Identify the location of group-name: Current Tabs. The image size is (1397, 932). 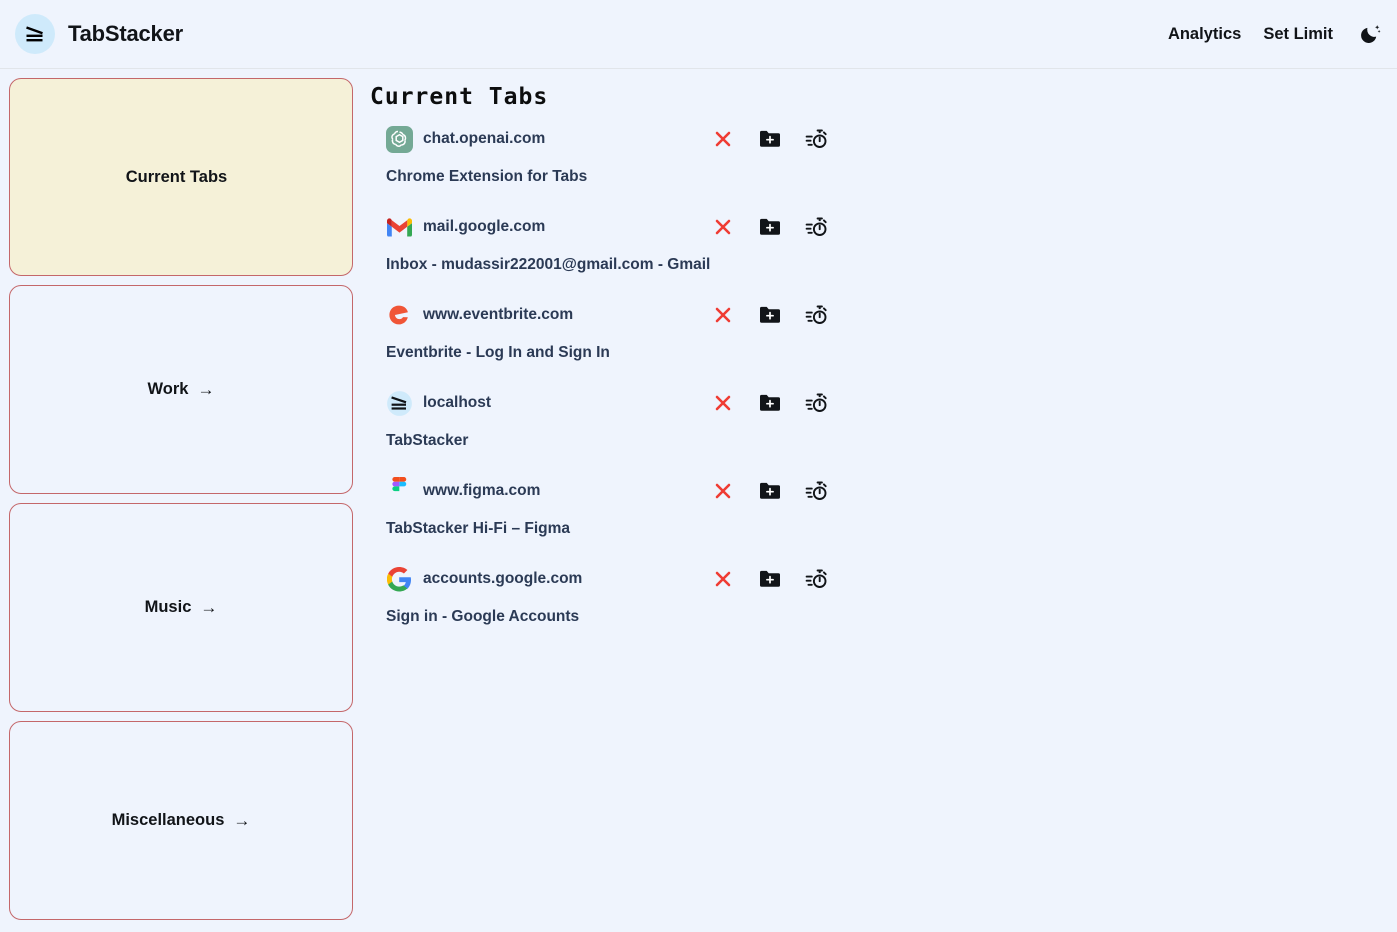
(176, 176).